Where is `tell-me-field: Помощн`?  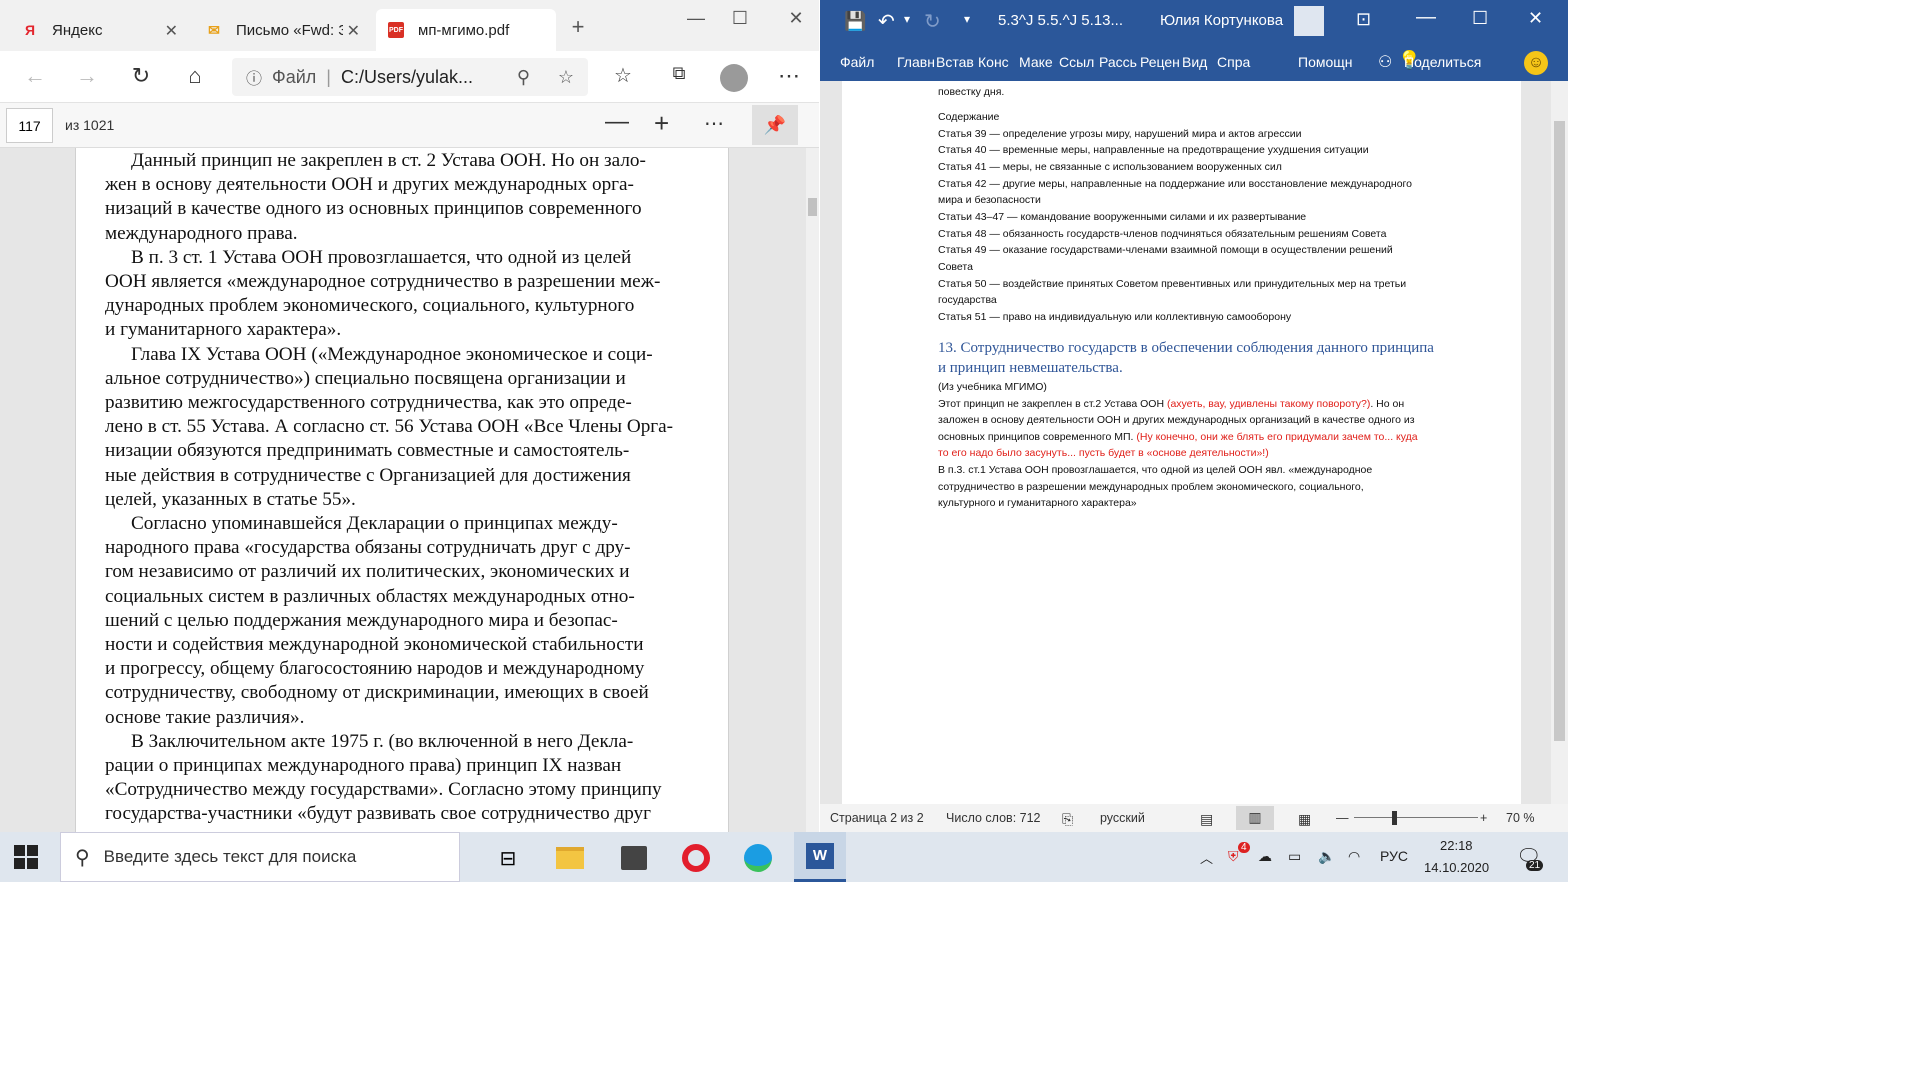 tell-me-field: Помощн is located at coordinates (1325, 62).